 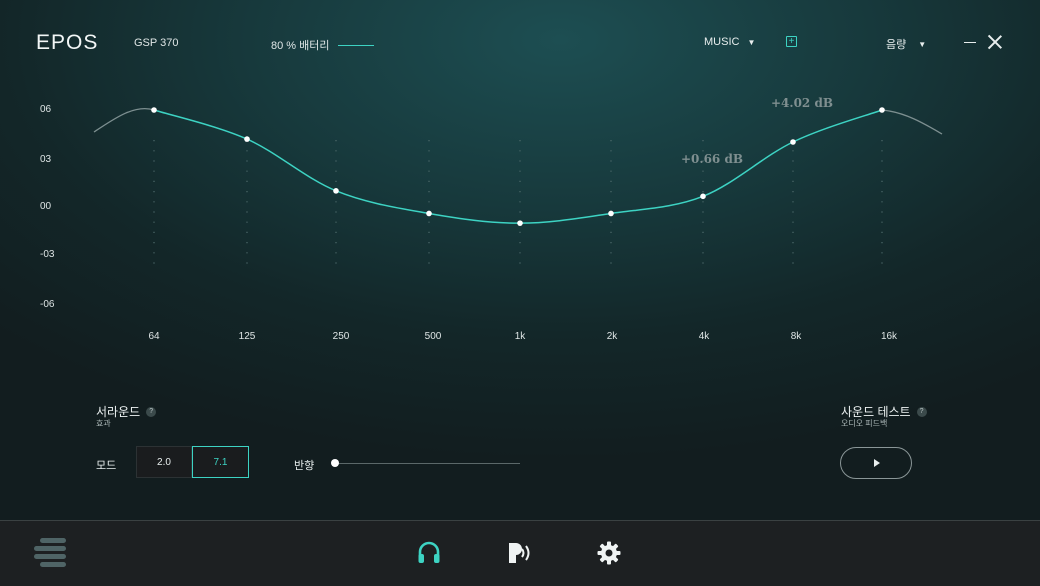 I want to click on eq-handle-2k, so click(x=611, y=213).